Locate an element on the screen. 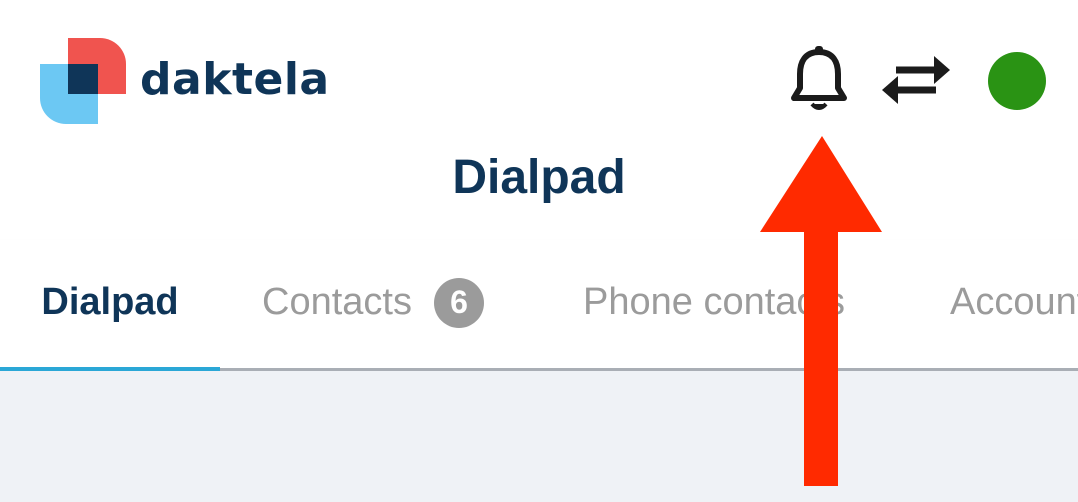  tab-contacts-label: Contacts is located at coordinates (337, 302).